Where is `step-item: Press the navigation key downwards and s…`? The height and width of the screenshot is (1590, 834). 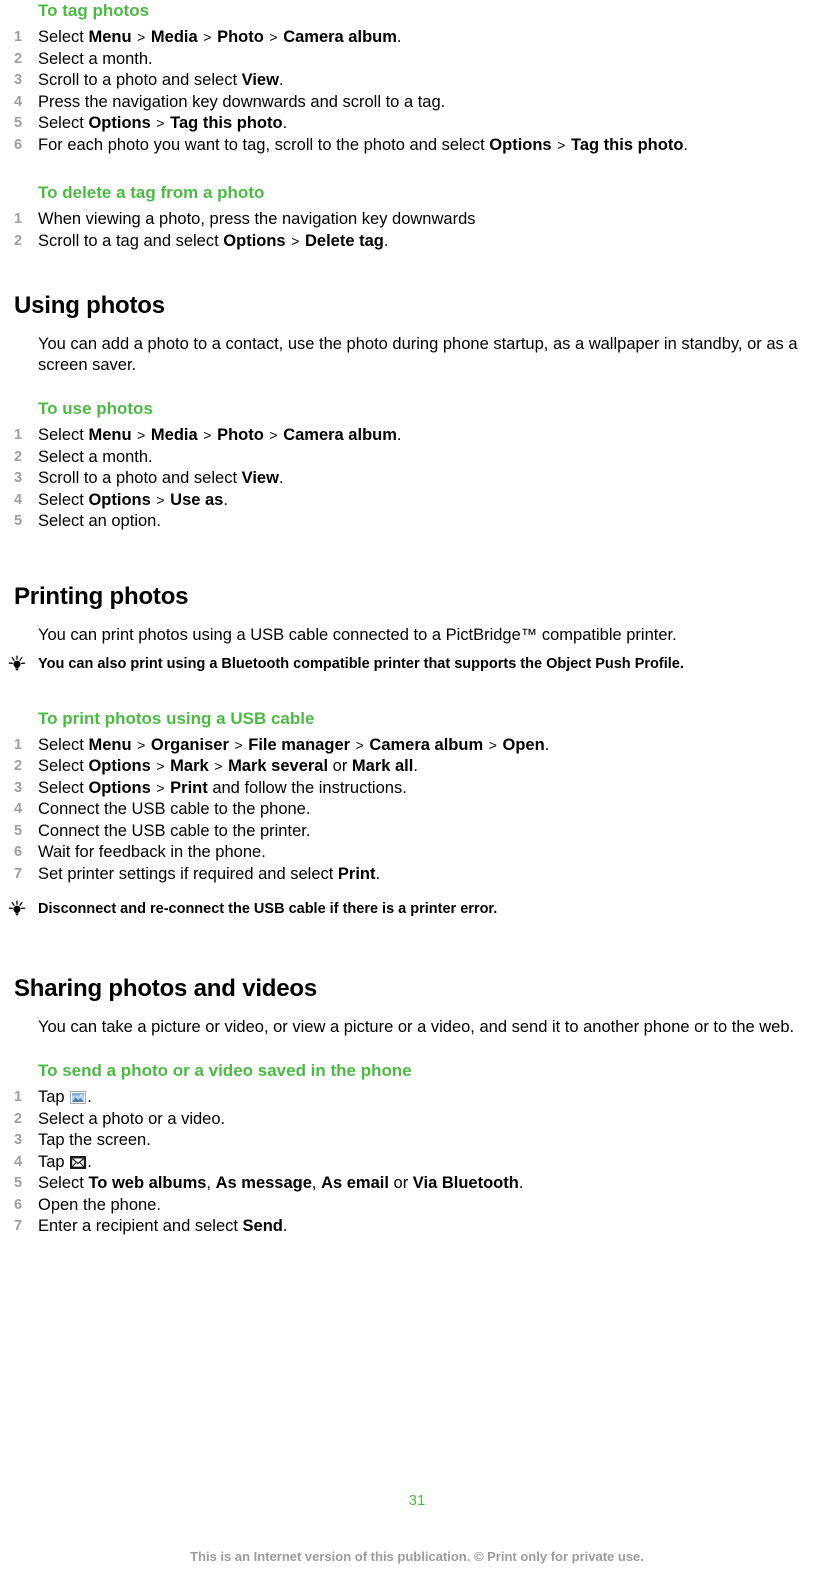 step-item: Press the navigation key downwards and s… is located at coordinates (230, 102).